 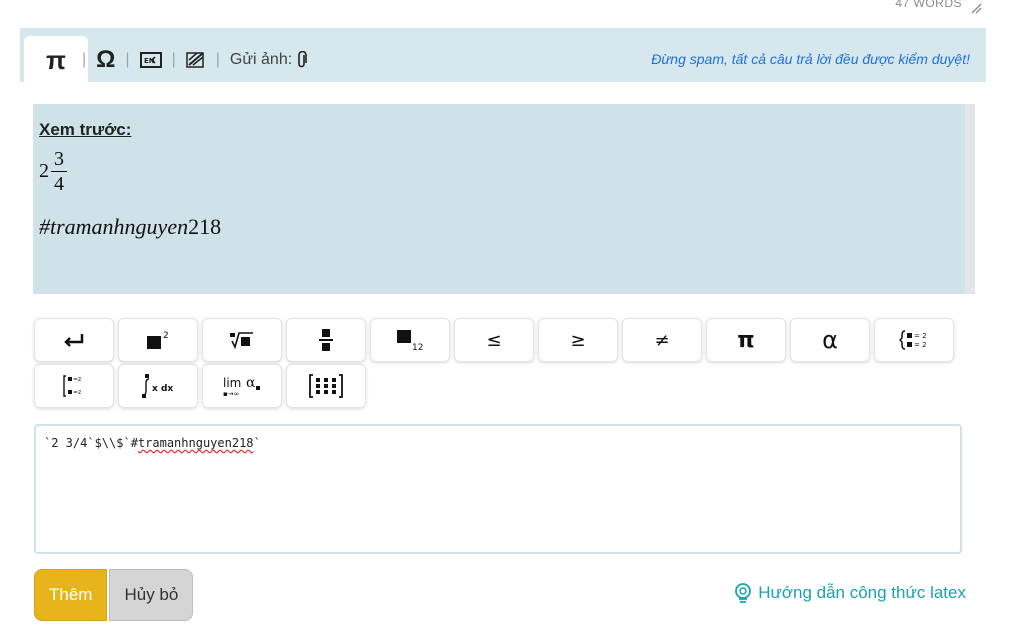 I want to click on limit-button: lim ▪→∞ α, so click(x=242, y=386).